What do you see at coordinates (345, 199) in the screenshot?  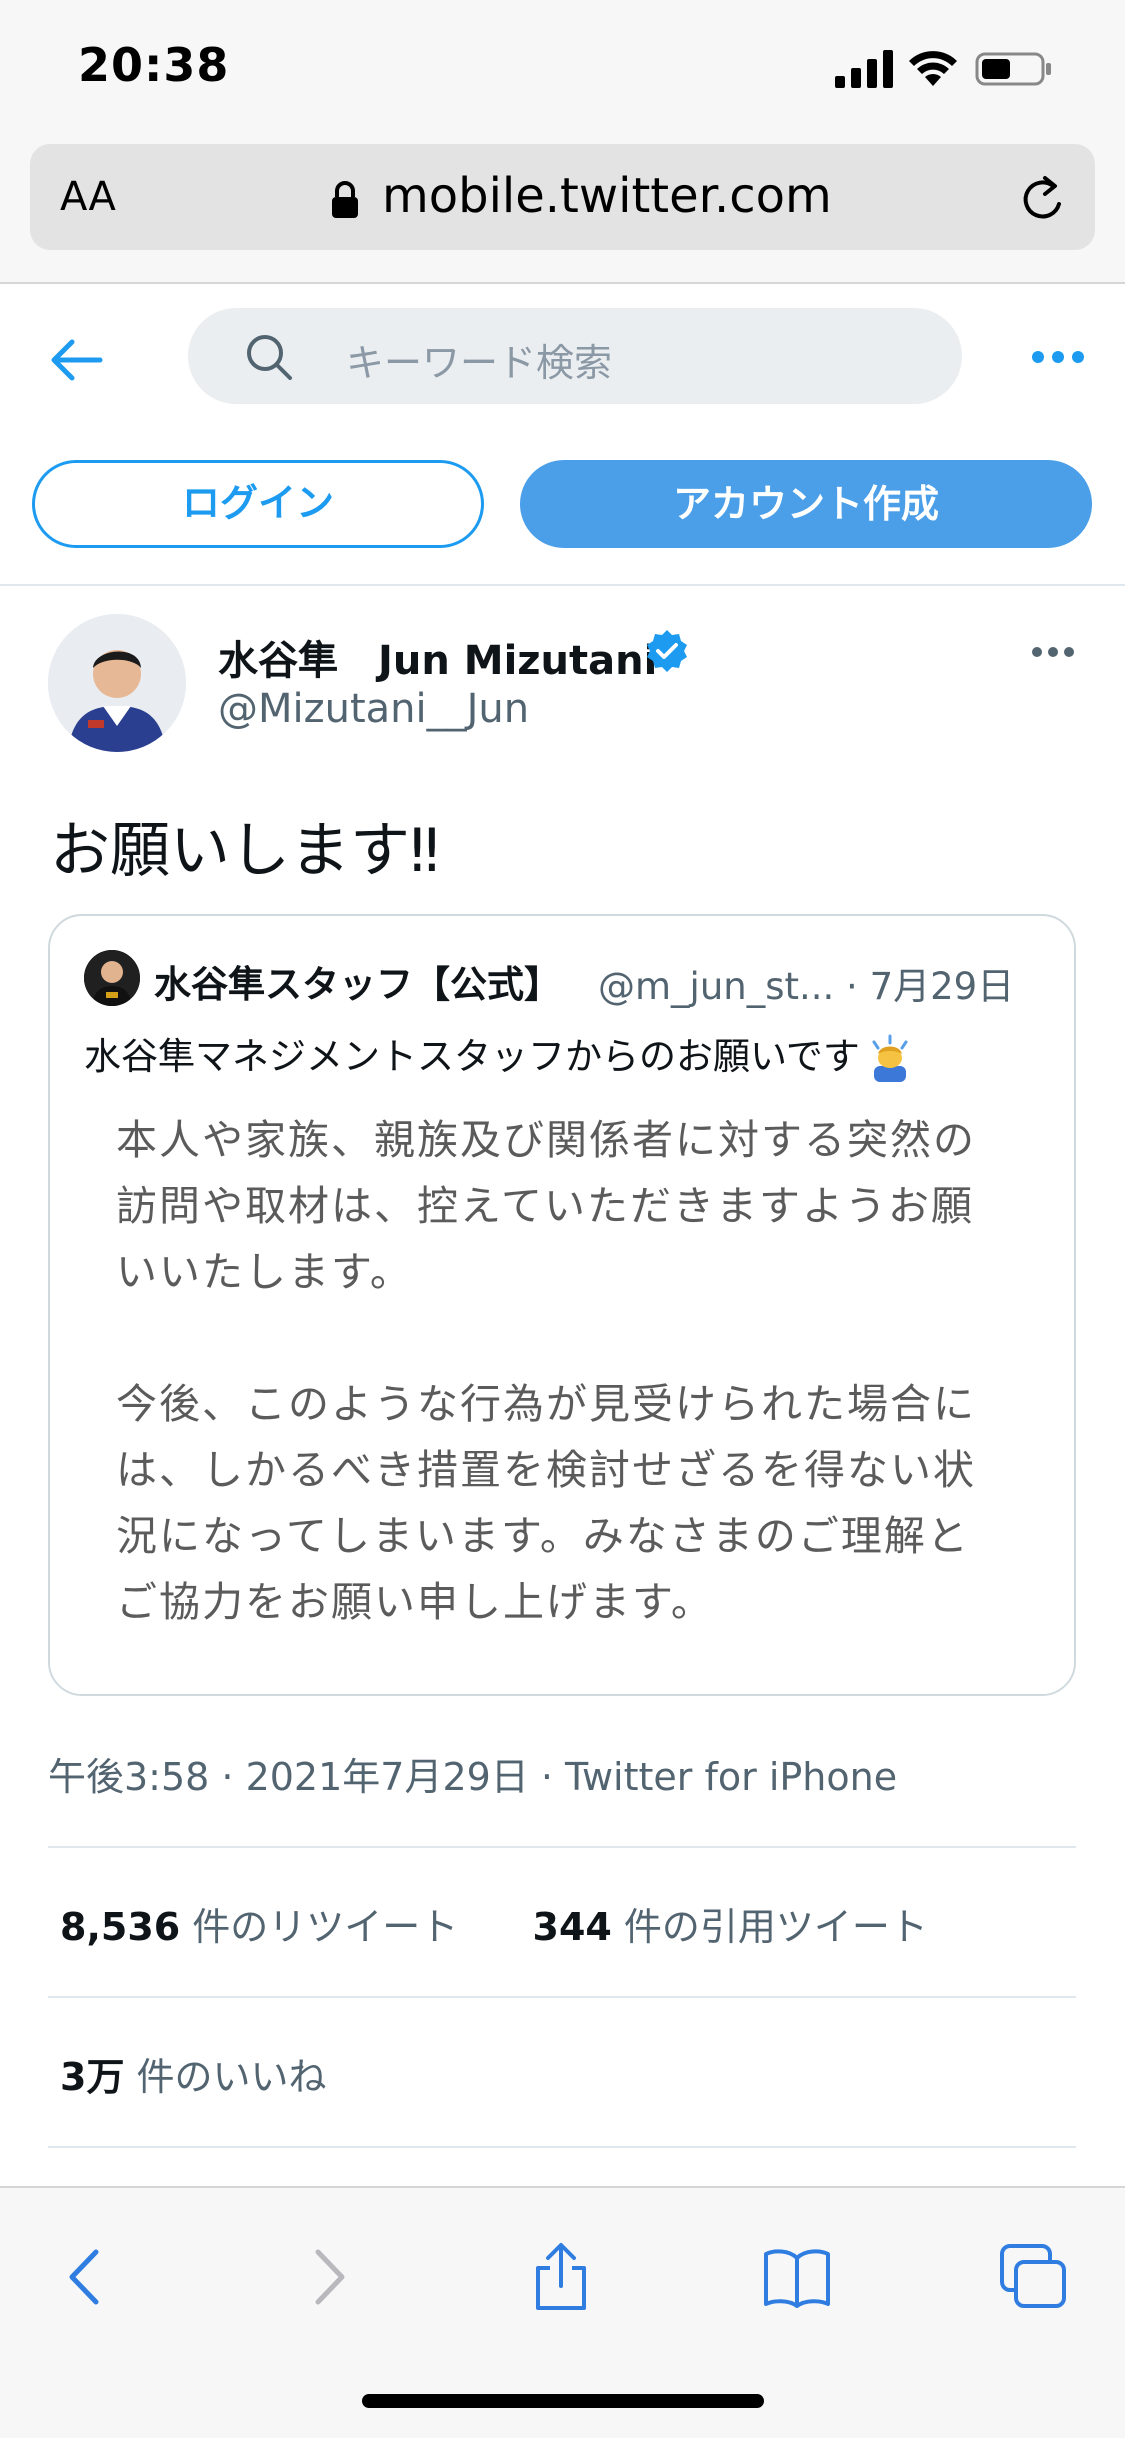 I see `lock-icon` at bounding box center [345, 199].